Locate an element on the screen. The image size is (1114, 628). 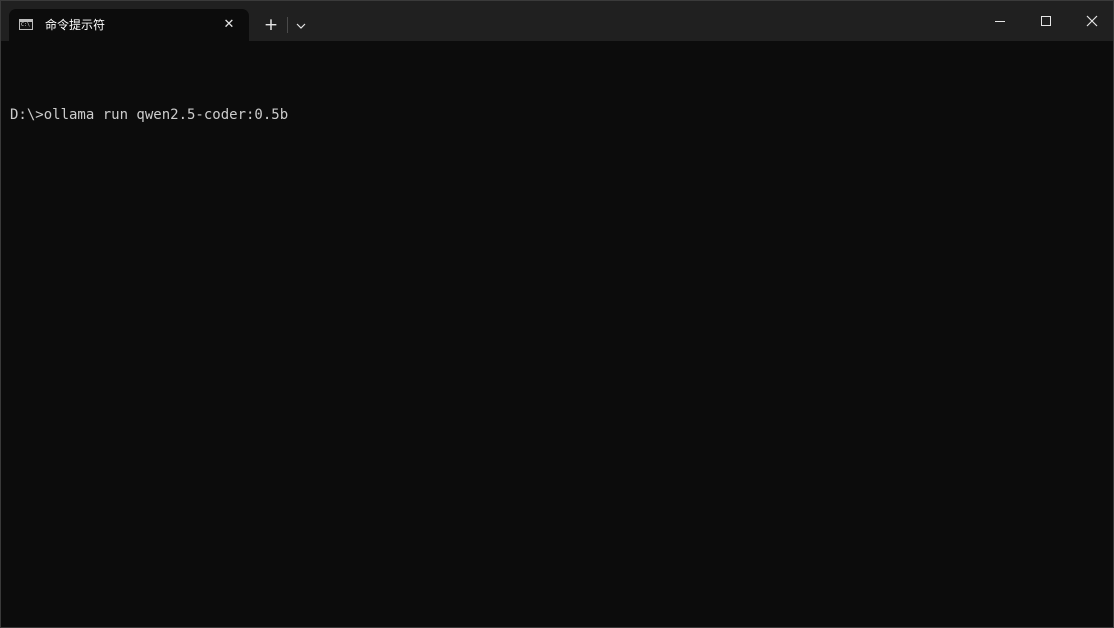
dropdown-button is located at coordinates (301, 26).